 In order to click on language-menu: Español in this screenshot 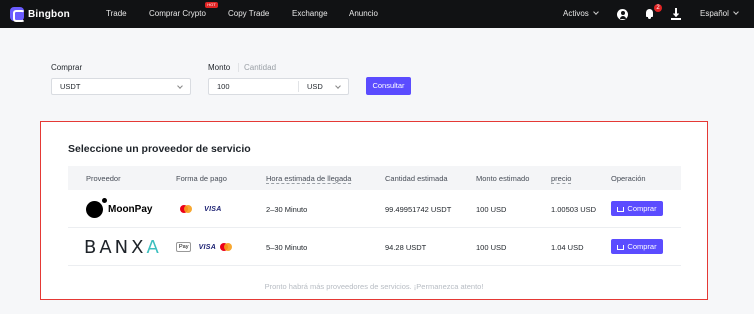, I will do `click(719, 13)`.